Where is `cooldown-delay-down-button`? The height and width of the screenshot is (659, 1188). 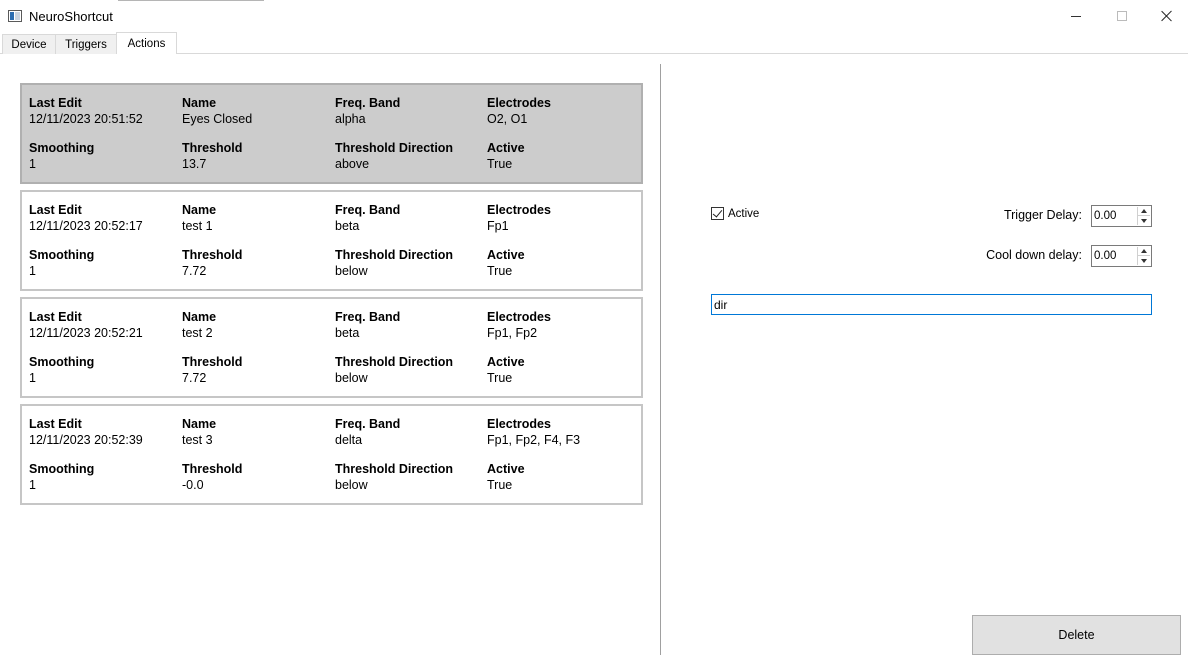 cooldown-delay-down-button is located at coordinates (1144, 260).